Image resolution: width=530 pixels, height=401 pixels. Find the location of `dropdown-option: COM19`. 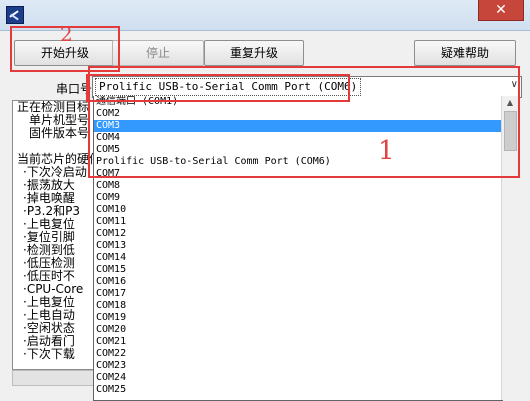

dropdown-option: COM19 is located at coordinates (298, 318).